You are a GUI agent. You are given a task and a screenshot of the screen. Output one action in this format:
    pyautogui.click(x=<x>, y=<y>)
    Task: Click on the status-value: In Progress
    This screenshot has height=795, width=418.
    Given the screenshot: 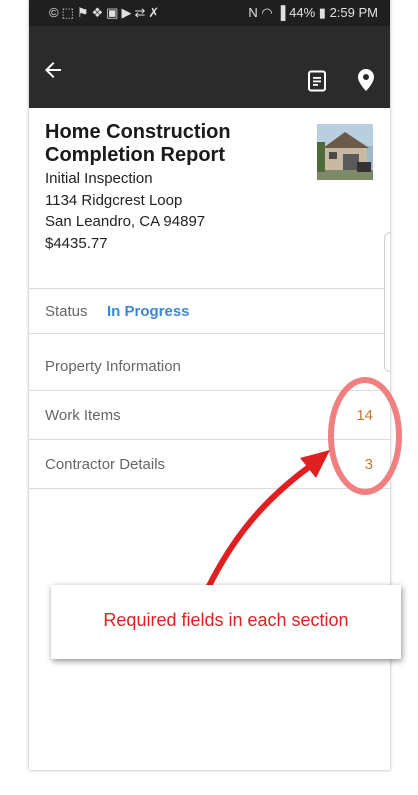 What is the action you would take?
    pyautogui.click(x=148, y=311)
    